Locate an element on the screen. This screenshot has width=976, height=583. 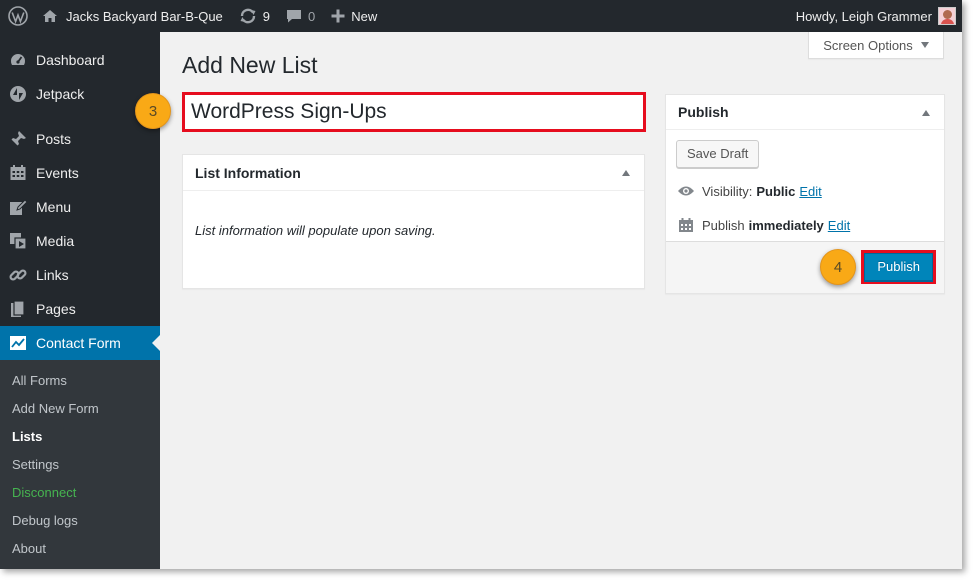
new-label: New is located at coordinates (364, 16).